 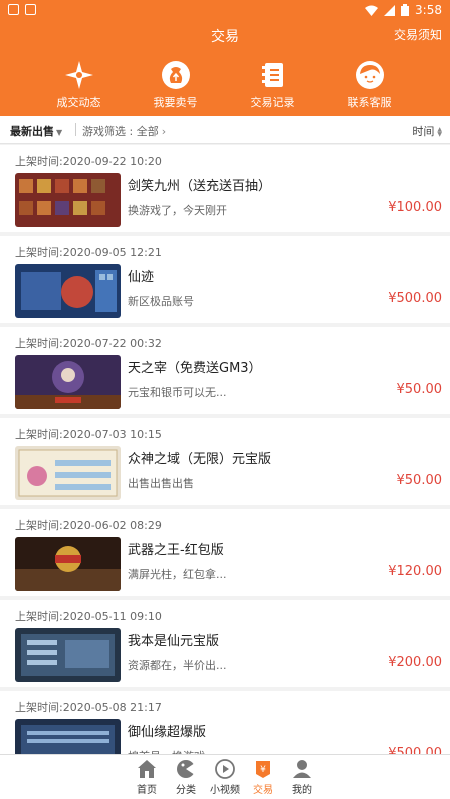 I want to click on listing-title: 我本是仙元宝版, so click(x=174, y=641).